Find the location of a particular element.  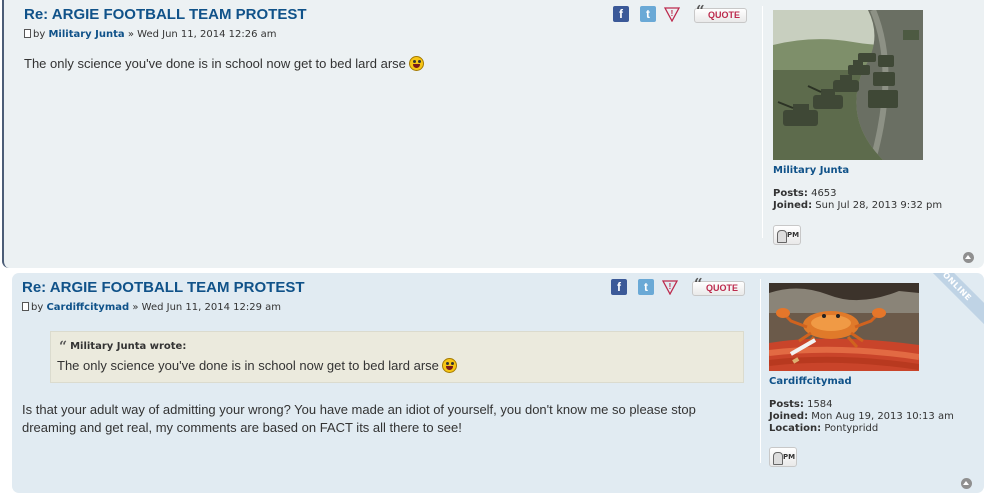

profile-posts: Posts: 4653 is located at coordinates (857, 194).